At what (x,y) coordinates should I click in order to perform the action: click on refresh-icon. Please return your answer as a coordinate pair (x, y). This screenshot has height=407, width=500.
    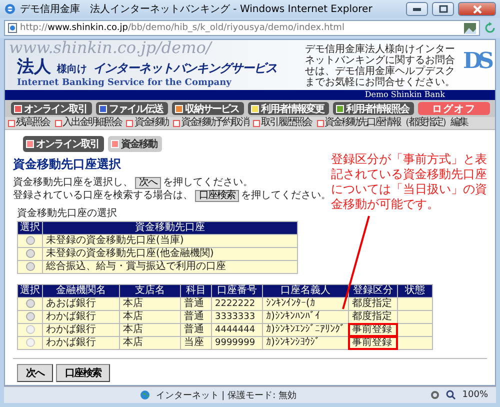
    Looking at the image, I should click on (490, 28).